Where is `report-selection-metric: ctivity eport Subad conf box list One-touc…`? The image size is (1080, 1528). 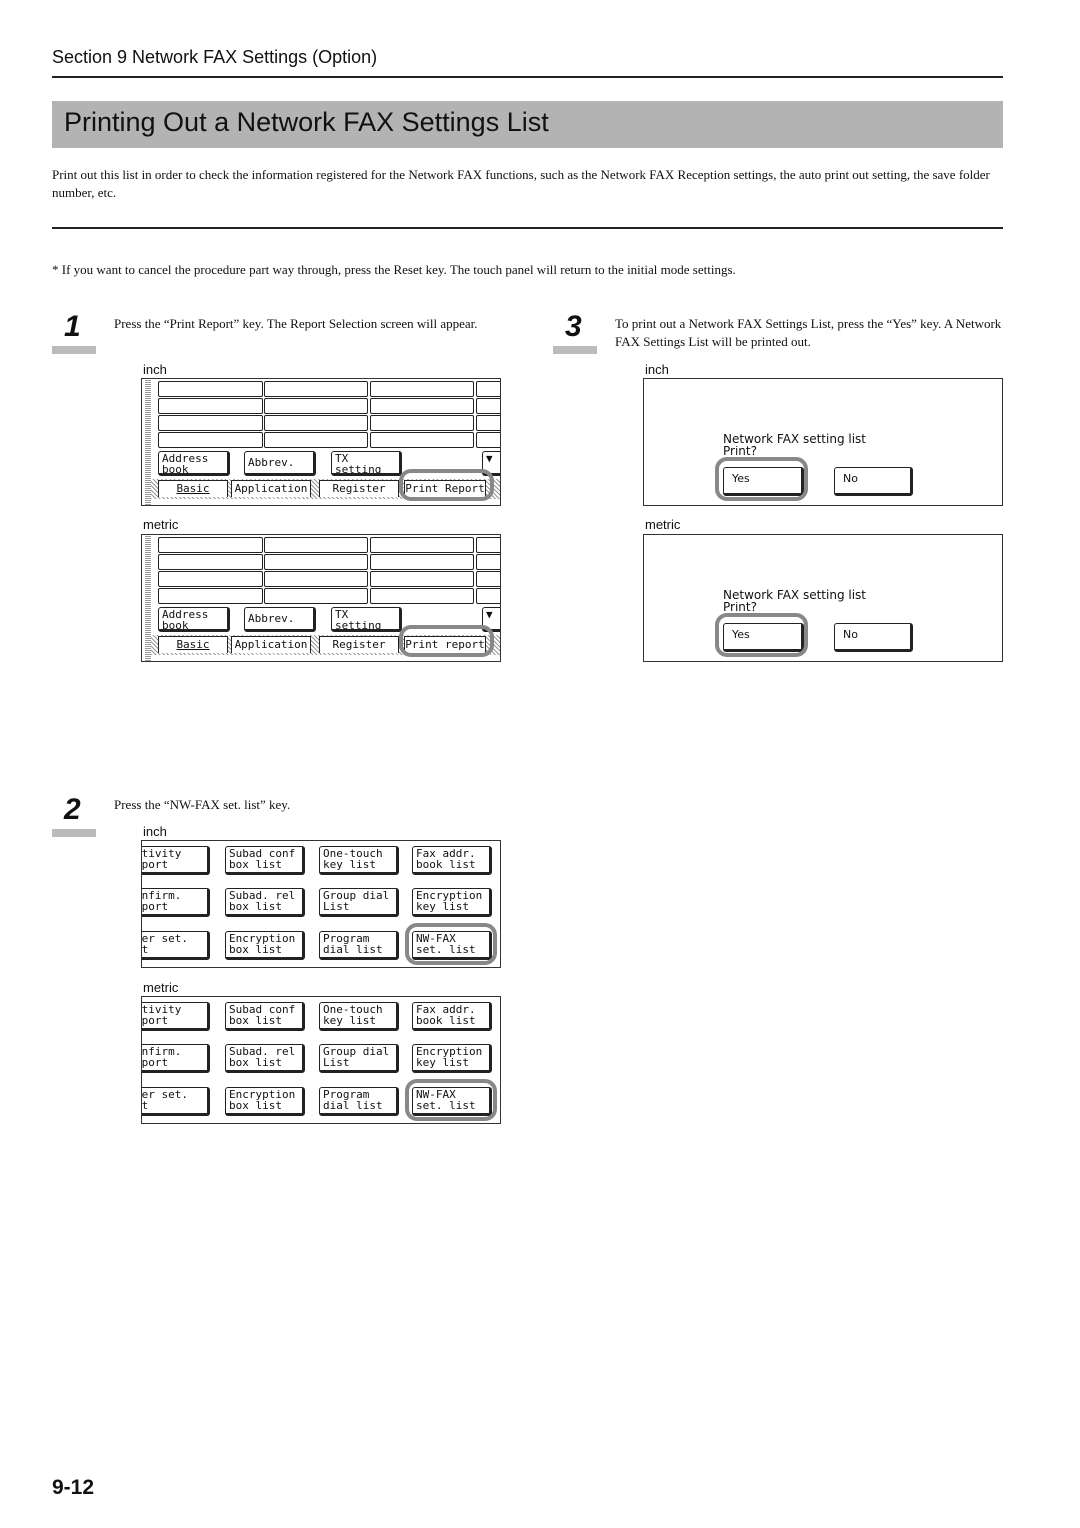
report-selection-metric: ctivity eport Subad conf box list One-touc… is located at coordinates (321, 1060).